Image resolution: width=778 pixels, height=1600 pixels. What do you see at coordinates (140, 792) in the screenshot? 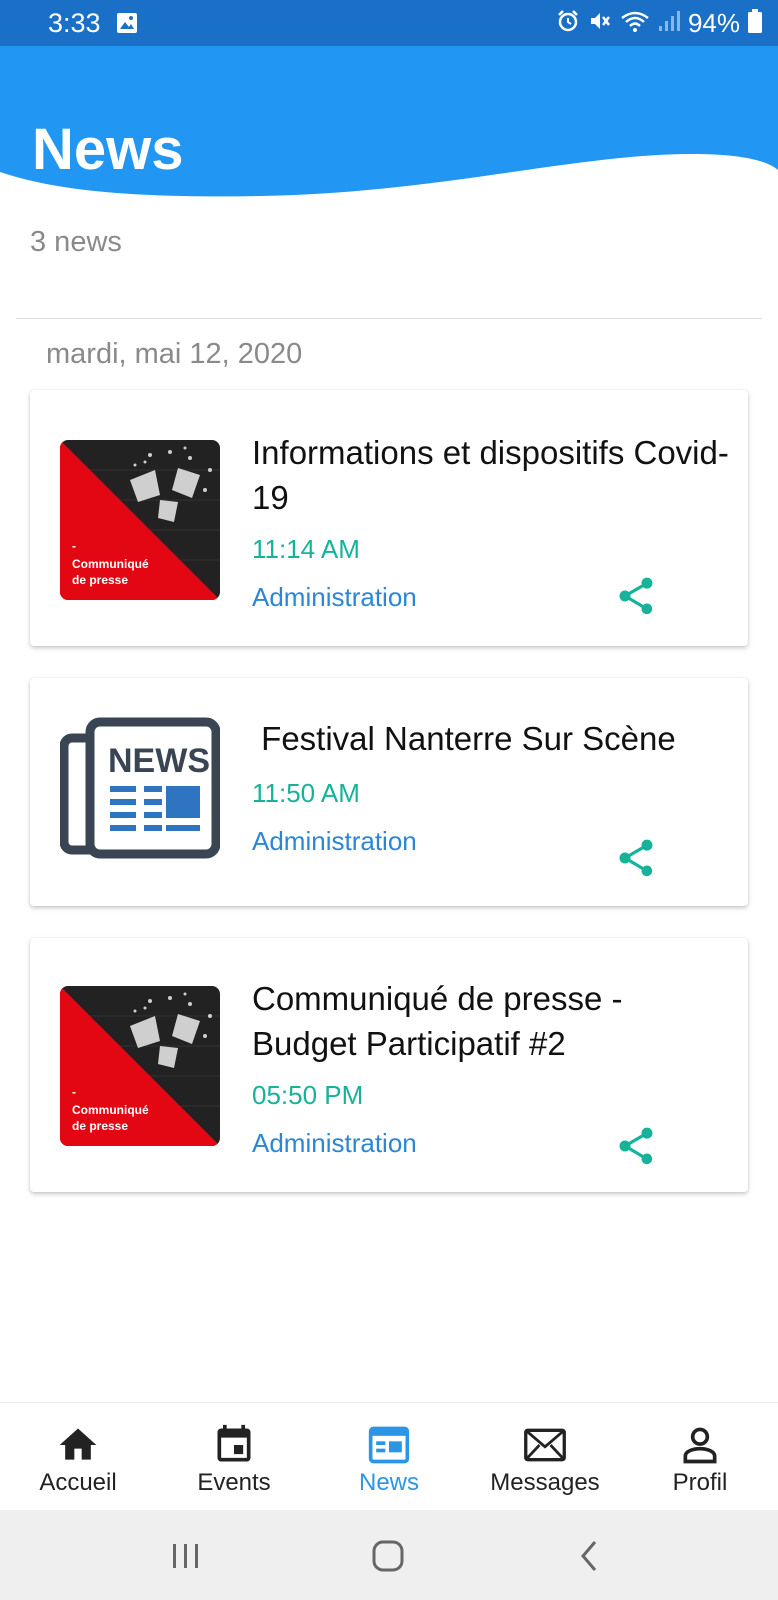
I see `news-thumbnail: NEWS` at bounding box center [140, 792].